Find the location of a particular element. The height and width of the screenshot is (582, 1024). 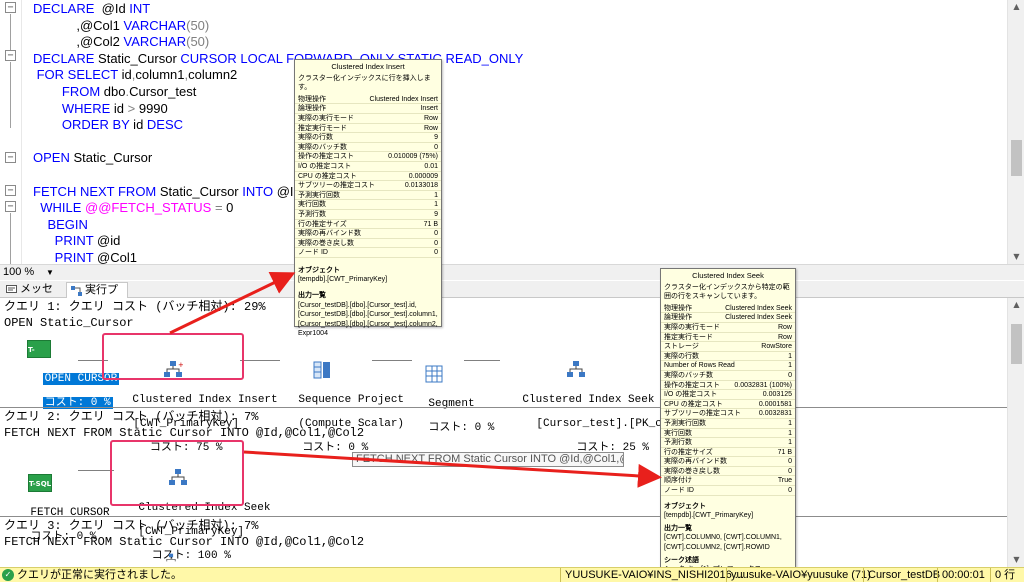

code-token: ,@Col2 is located at coordinates (78, 42).